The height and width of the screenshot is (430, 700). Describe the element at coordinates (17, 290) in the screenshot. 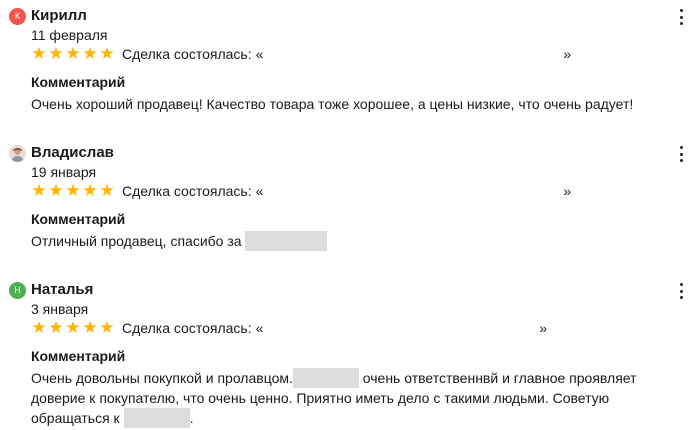

I see `avatar: Н` at that location.